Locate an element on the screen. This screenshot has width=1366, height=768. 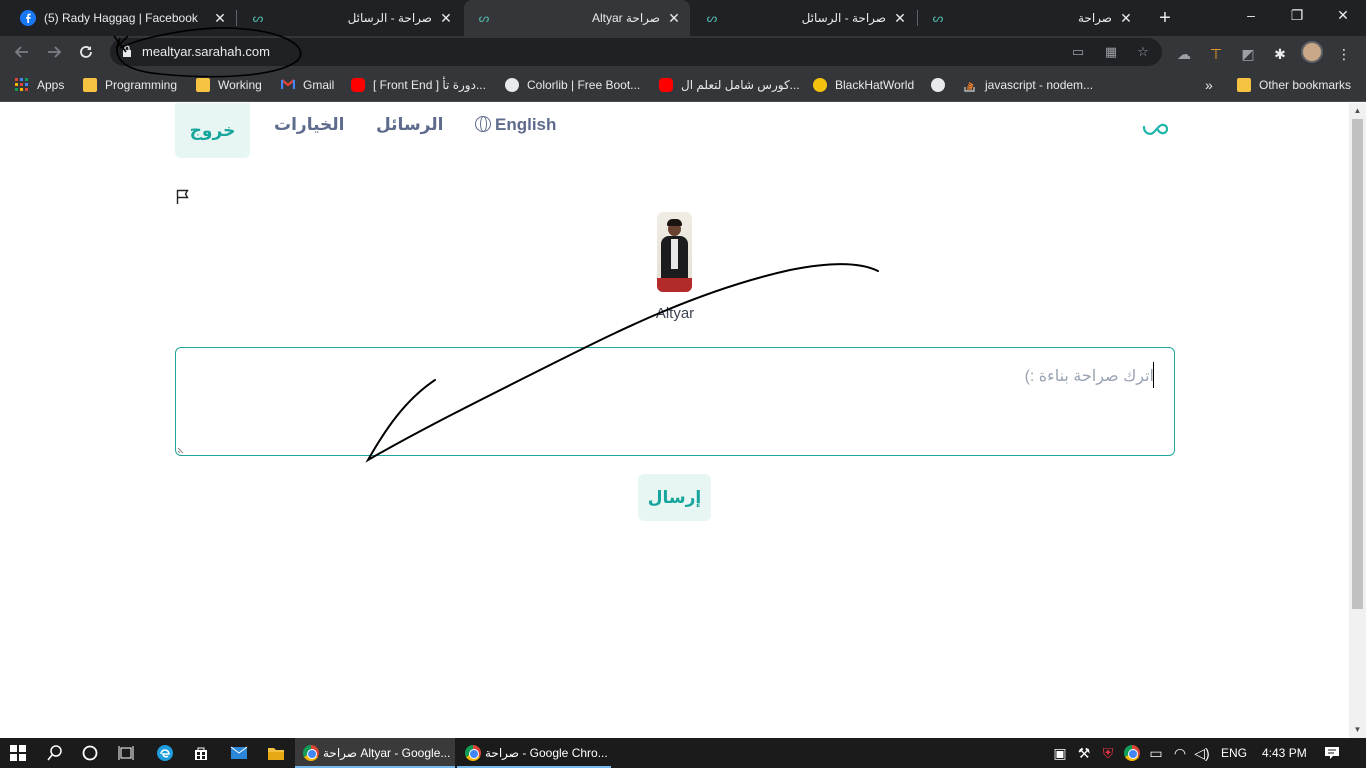
search-icon is located at coordinates (55, 753).